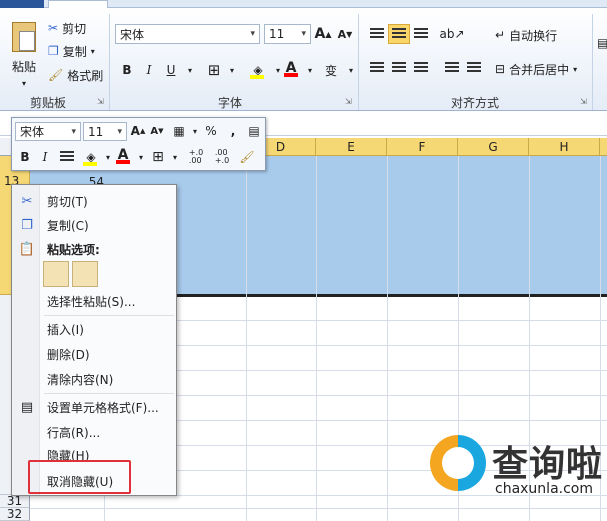  What do you see at coordinates (342, 34) in the screenshot?
I see `shrink-font-icon: A` at bounding box center [342, 34].